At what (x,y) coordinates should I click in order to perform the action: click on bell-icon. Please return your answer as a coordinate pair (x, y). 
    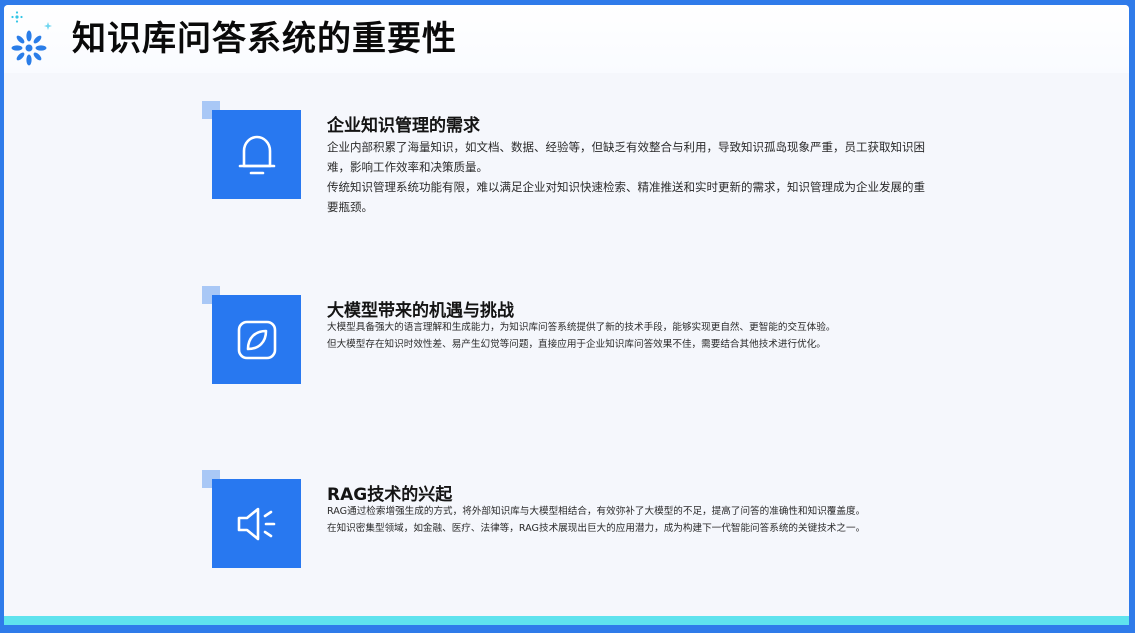
    Looking at the image, I should click on (256, 154).